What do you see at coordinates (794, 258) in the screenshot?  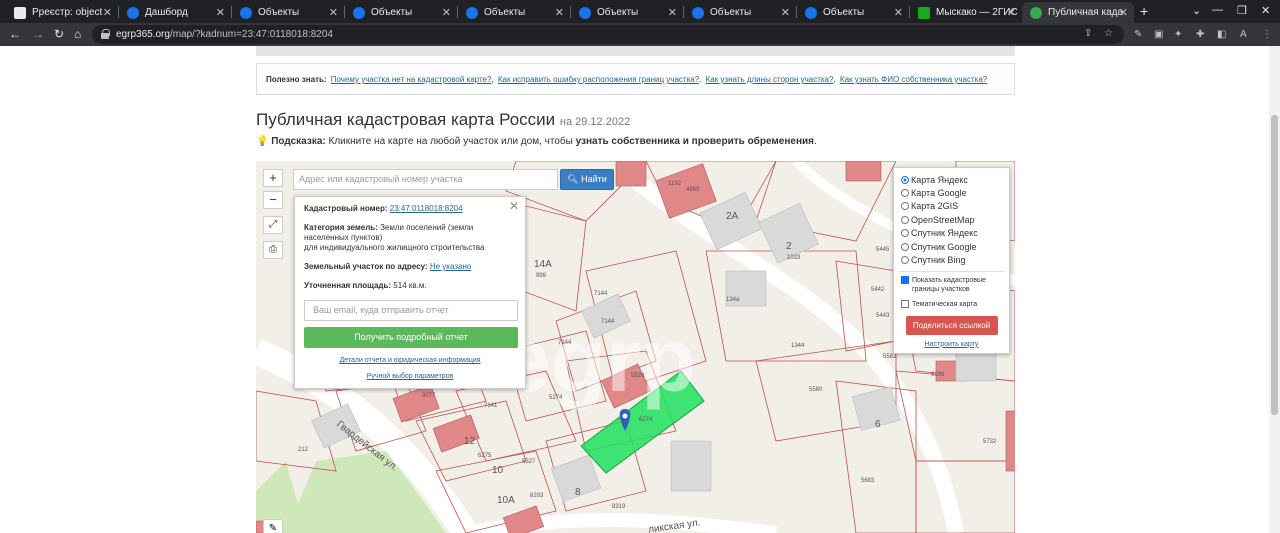 I see `map-label: 1033` at bounding box center [794, 258].